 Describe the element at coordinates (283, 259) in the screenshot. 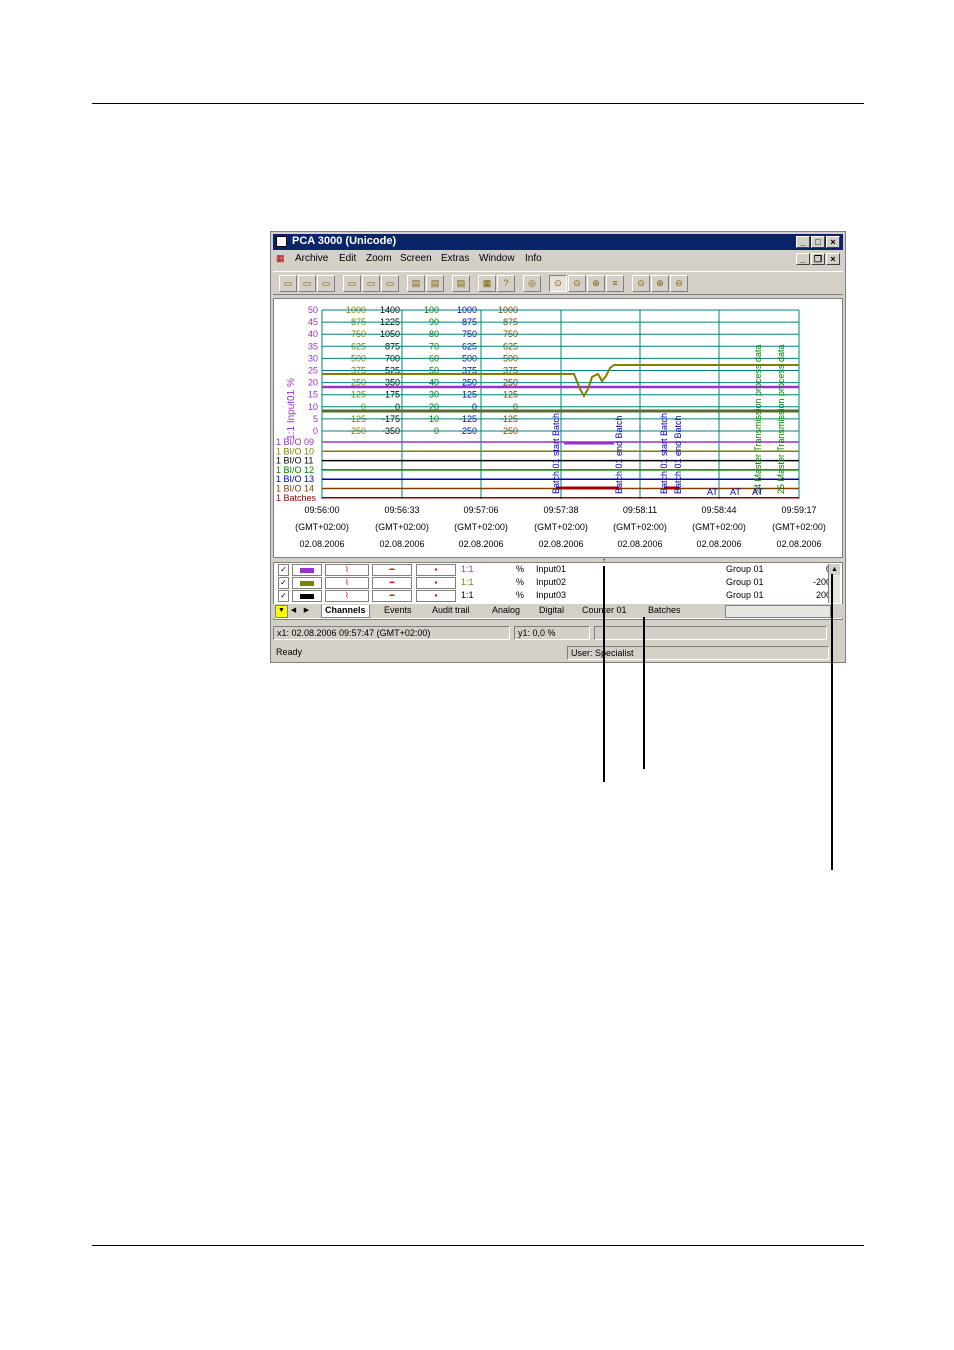

I see `document-icon: ▦` at that location.